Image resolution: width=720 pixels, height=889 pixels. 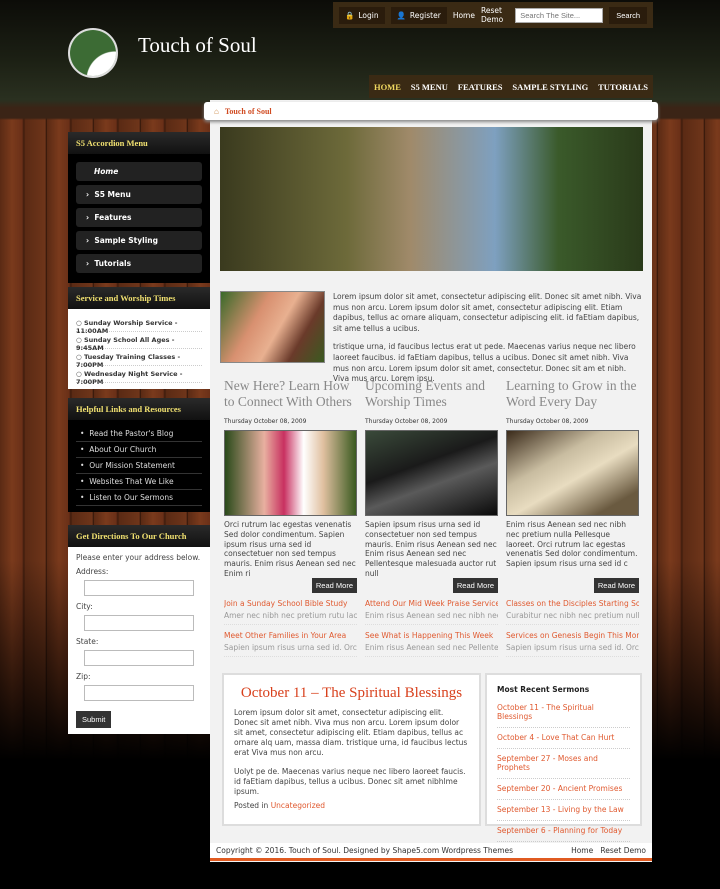 What do you see at coordinates (248, 111) in the screenshot?
I see `breadcrumb-item: Touch of Soul` at bounding box center [248, 111].